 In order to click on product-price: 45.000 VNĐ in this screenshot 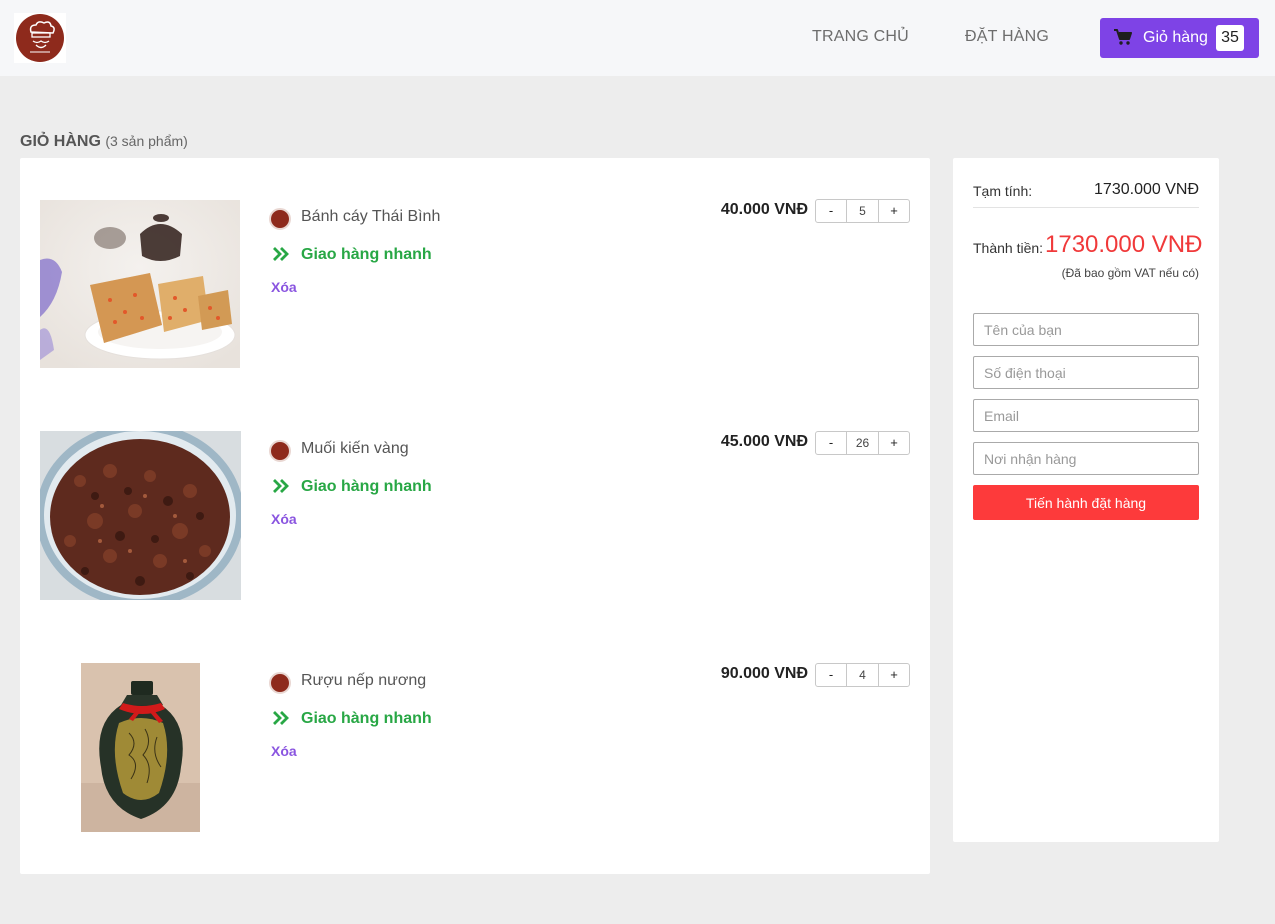, I will do `click(764, 441)`.